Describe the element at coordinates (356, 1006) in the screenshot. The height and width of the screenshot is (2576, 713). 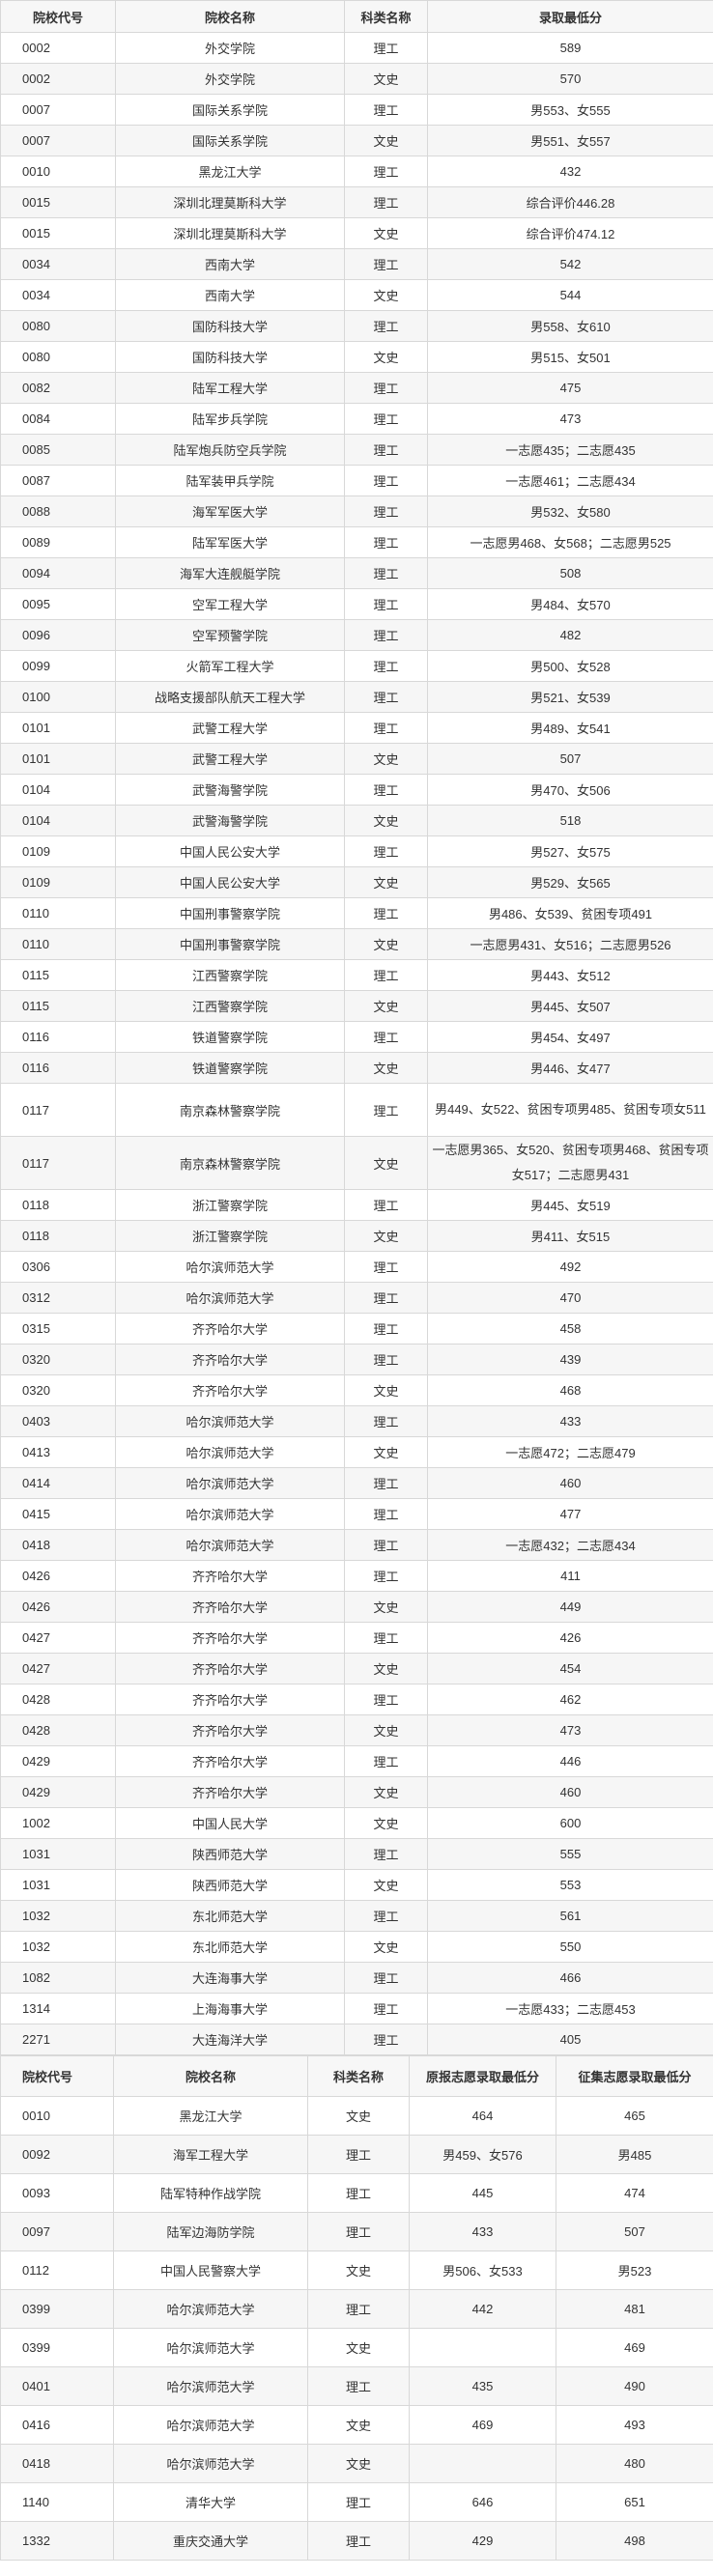
I see `table-row: 0115 江西警察学院 文史 男445、女507` at that location.